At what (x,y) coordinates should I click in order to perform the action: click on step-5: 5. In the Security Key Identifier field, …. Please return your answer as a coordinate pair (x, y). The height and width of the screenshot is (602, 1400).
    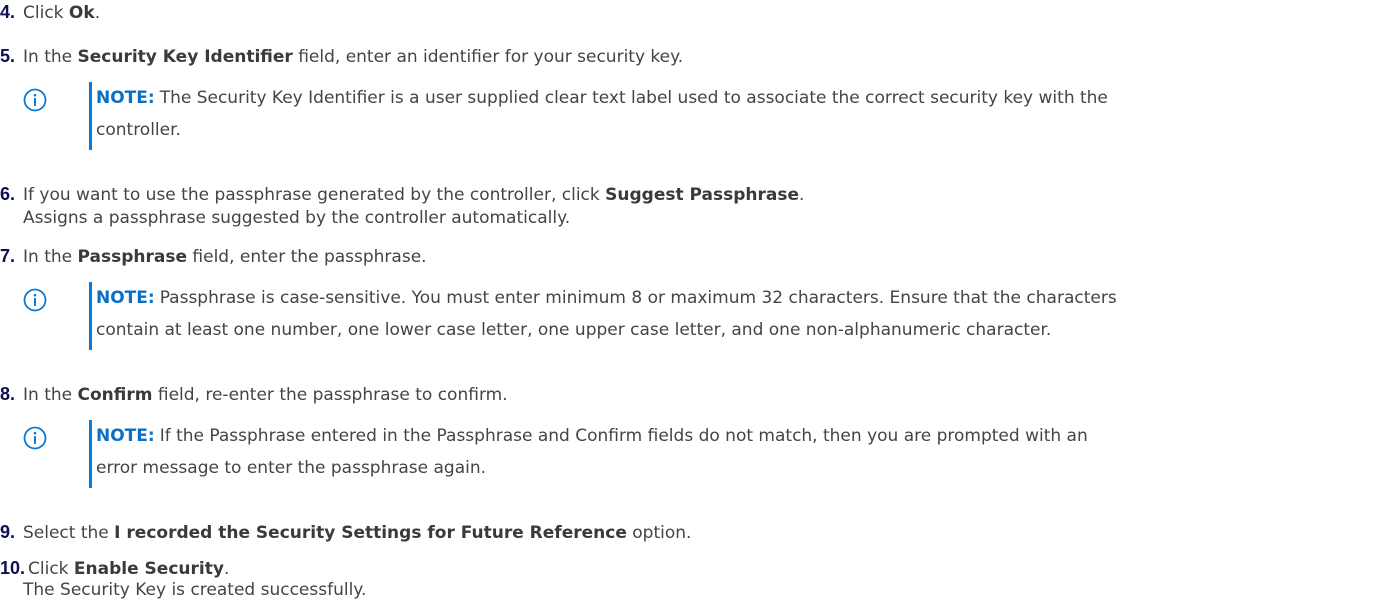
    Looking at the image, I should click on (341, 56).